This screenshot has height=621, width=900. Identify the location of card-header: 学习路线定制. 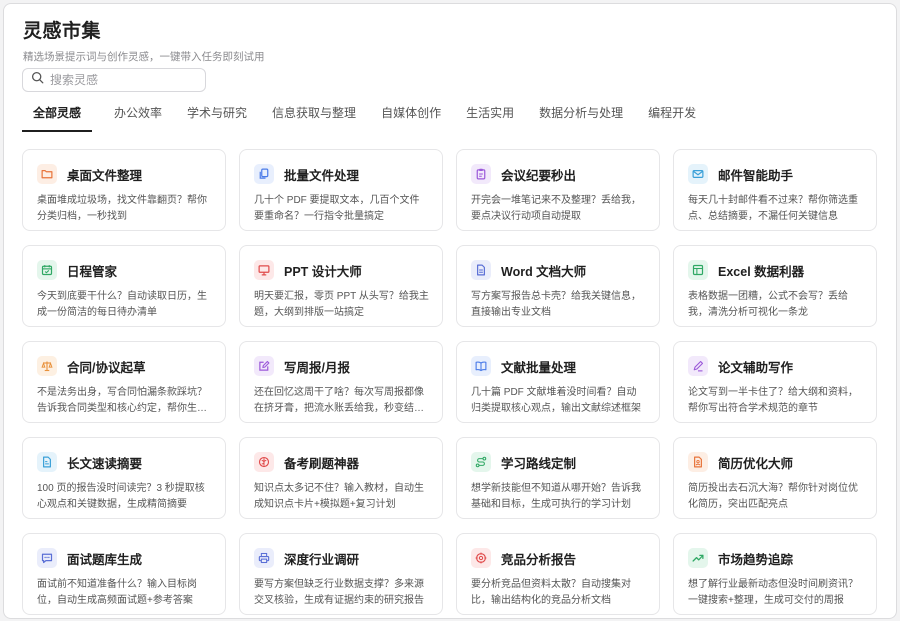
(558, 462).